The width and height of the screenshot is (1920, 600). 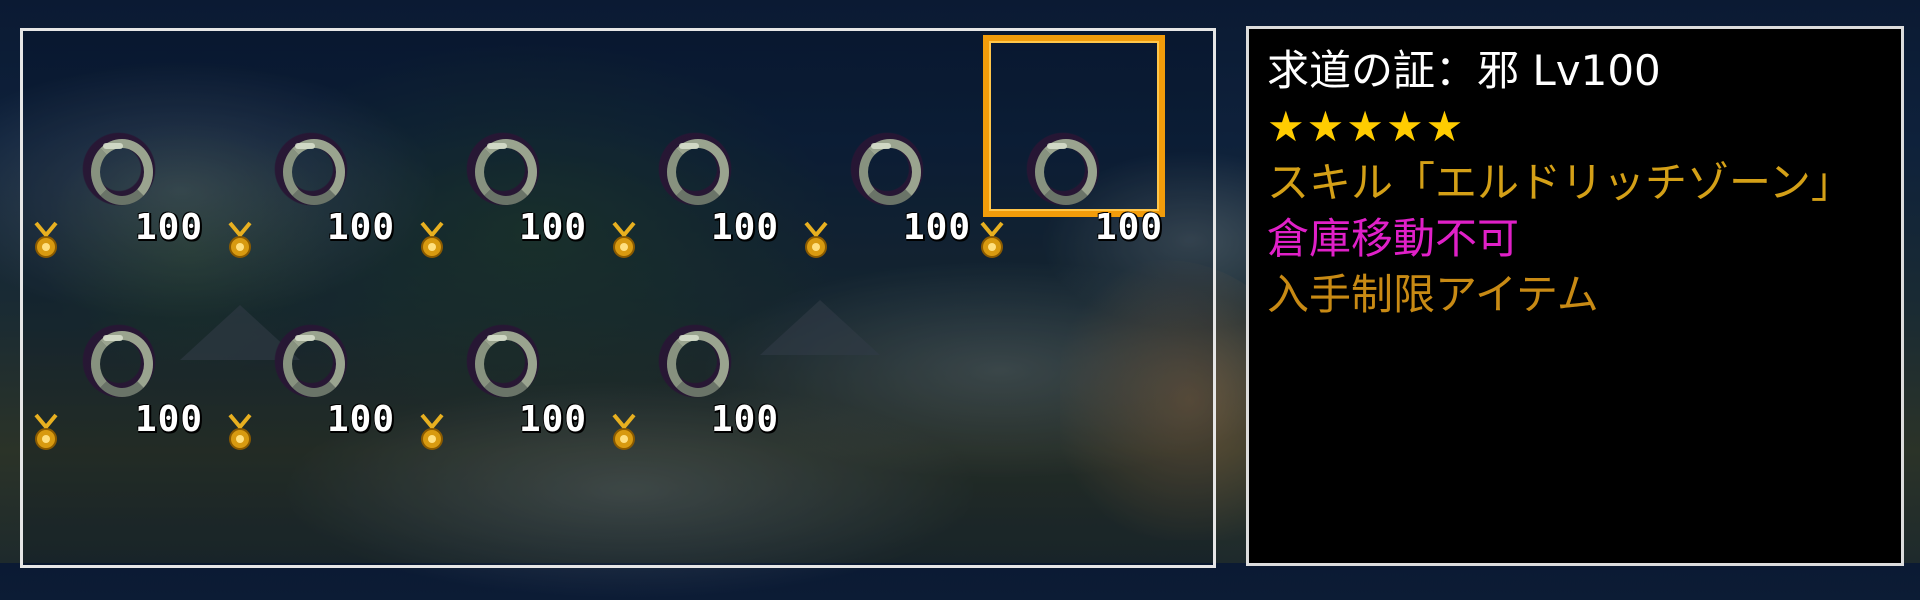 I want to click on rarity-stars: ★★★★★, so click(x=1366, y=126).